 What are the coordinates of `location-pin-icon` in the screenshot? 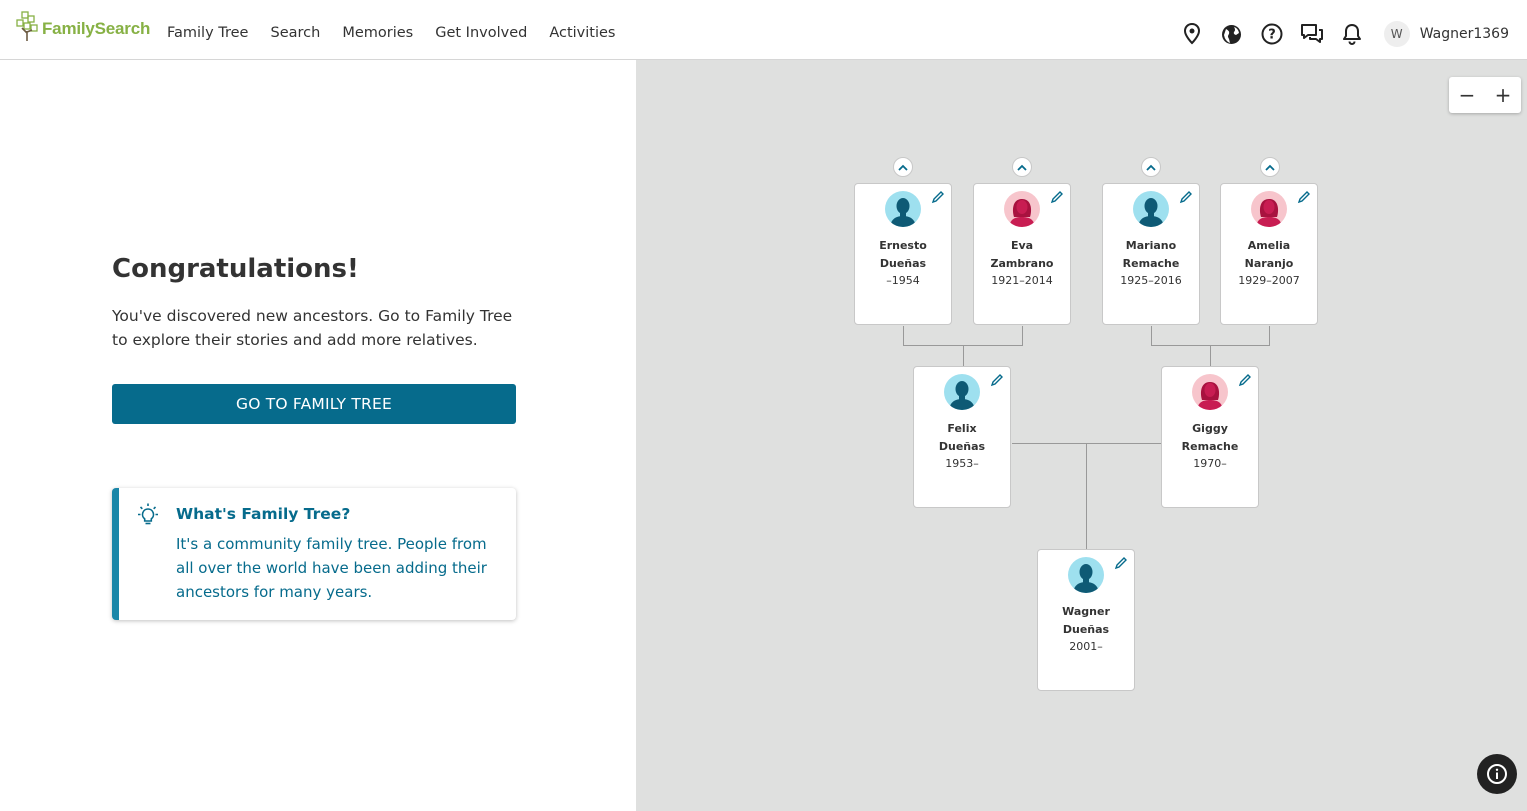 It's located at (1192, 34).